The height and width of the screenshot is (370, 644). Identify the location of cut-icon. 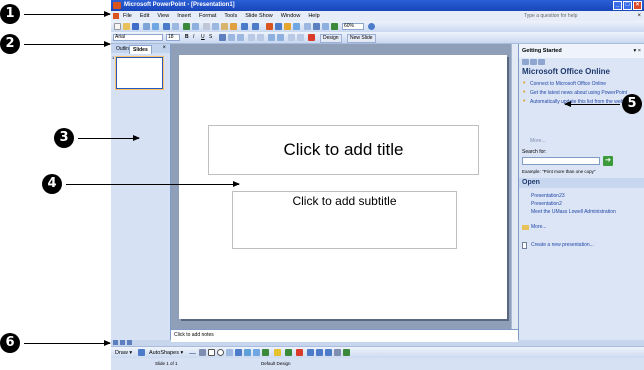
(206, 26).